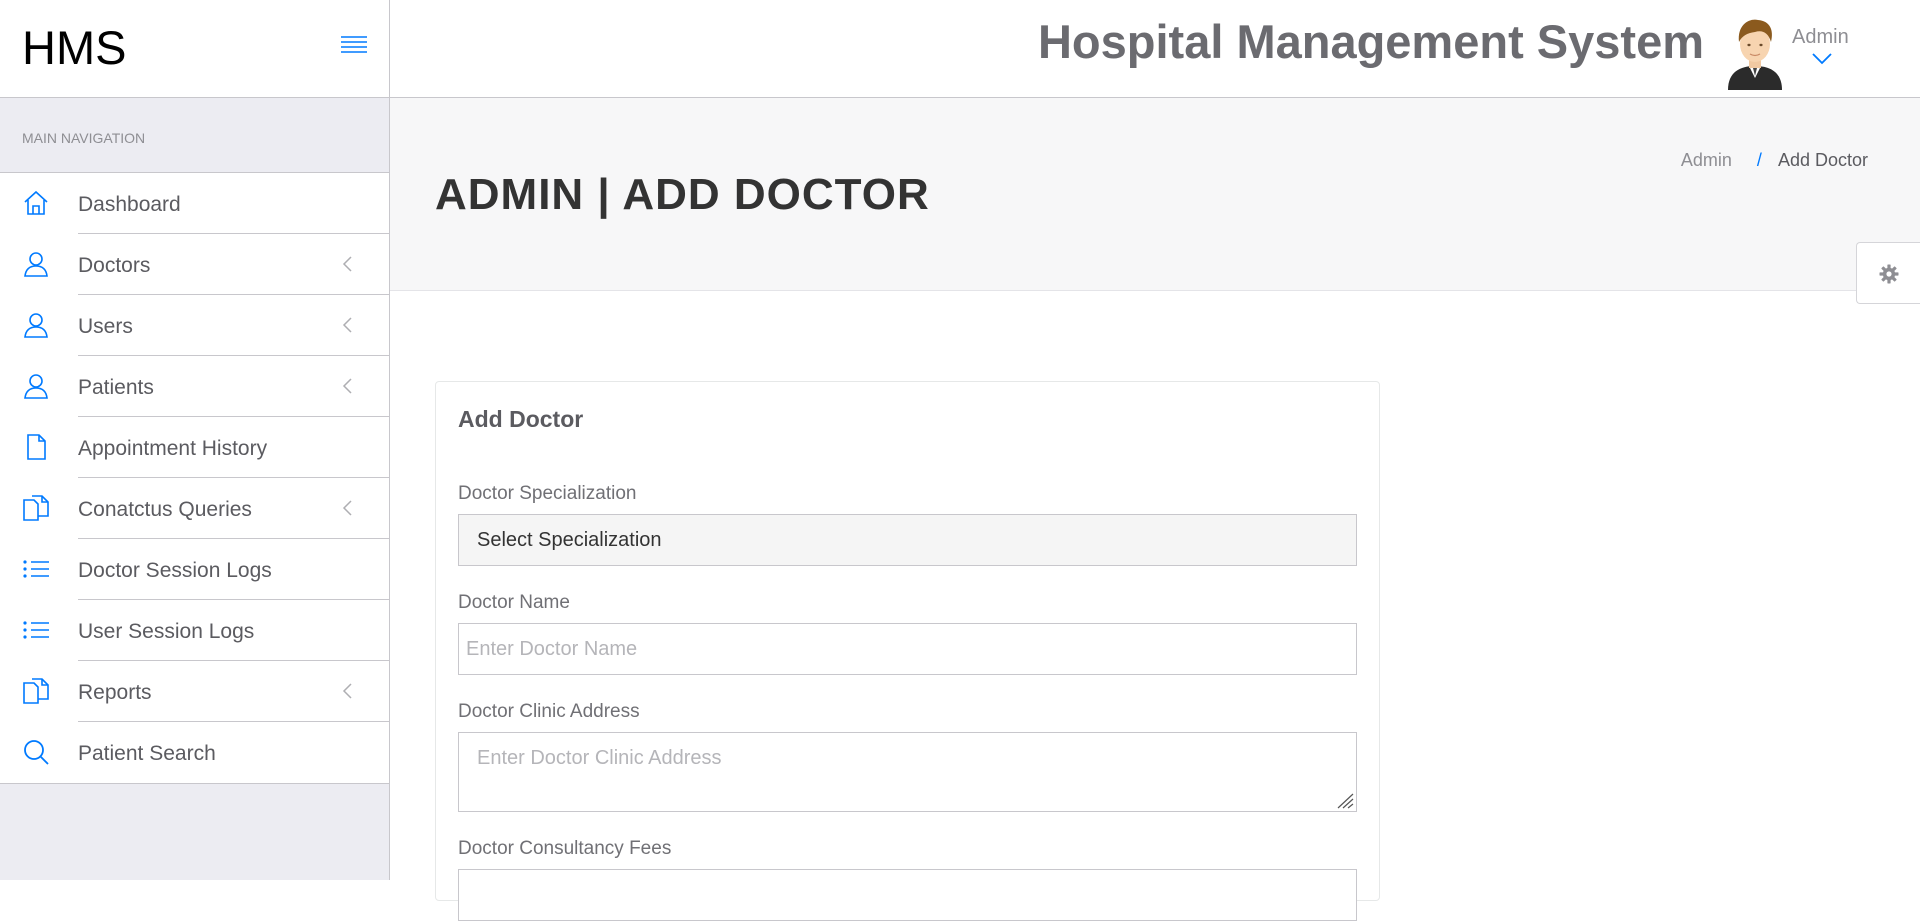 This screenshot has height=921, width=1920. What do you see at coordinates (514, 602) in the screenshot?
I see `doctor-name-label: Doctor Name` at bounding box center [514, 602].